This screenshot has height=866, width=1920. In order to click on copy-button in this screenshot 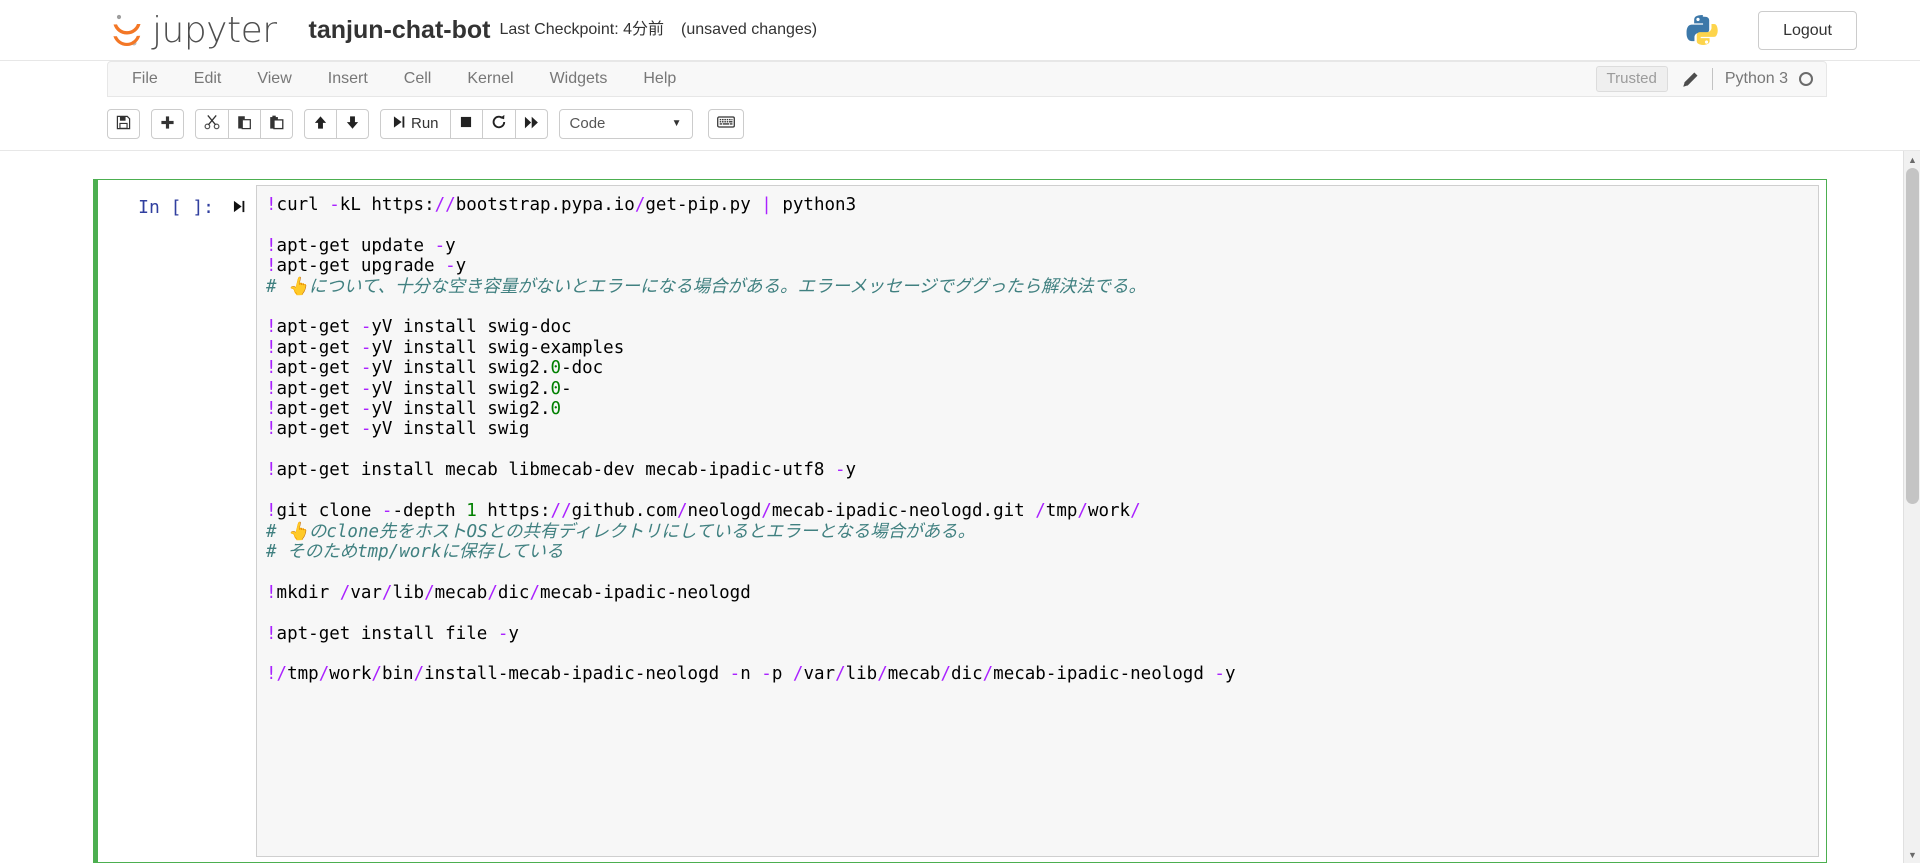, I will do `click(244, 123)`.